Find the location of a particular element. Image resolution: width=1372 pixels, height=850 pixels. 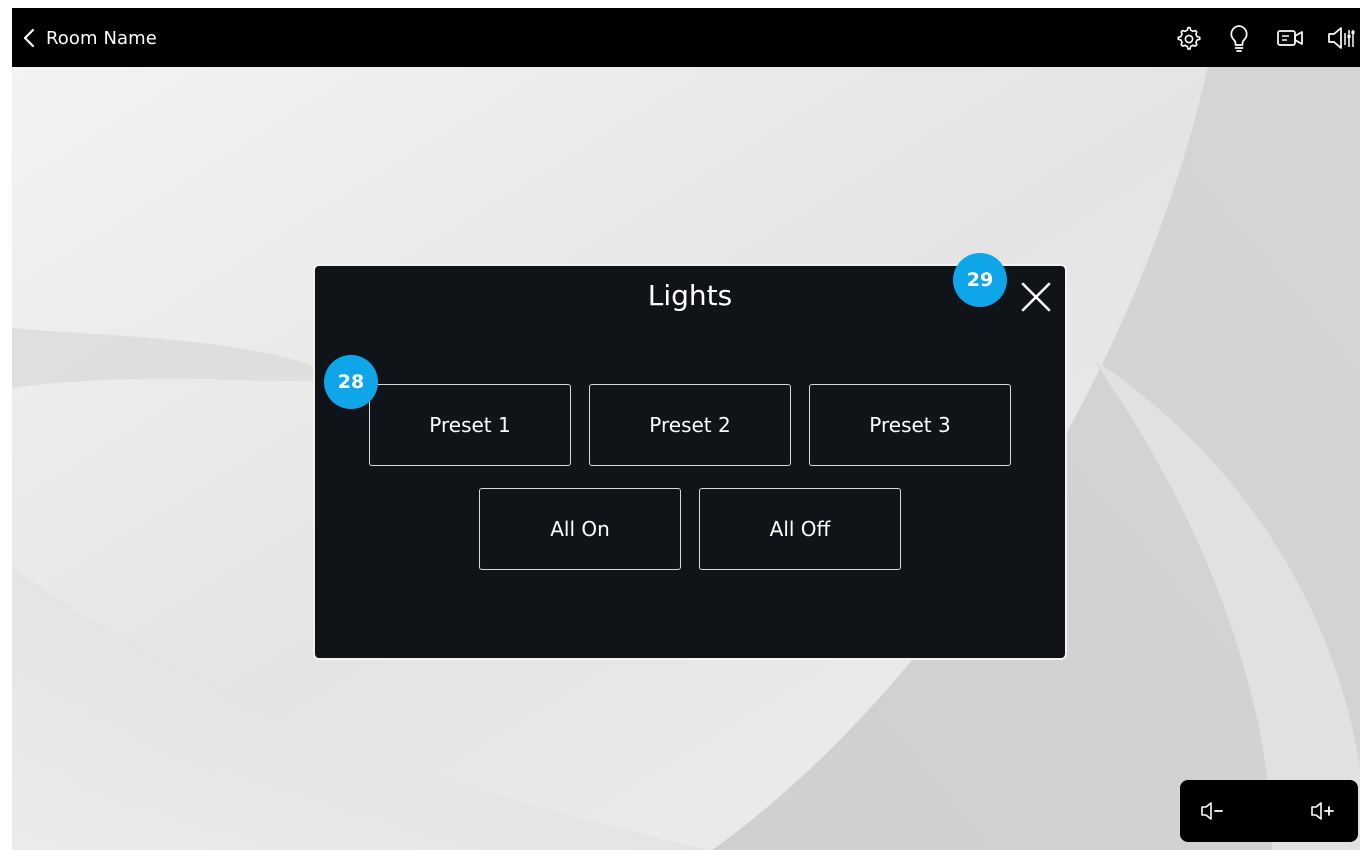

close-button is located at coordinates (1036, 297).